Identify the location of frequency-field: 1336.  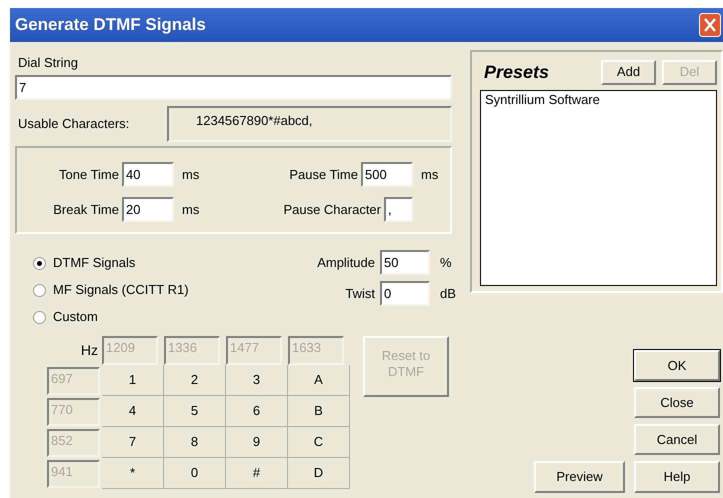
(192, 350).